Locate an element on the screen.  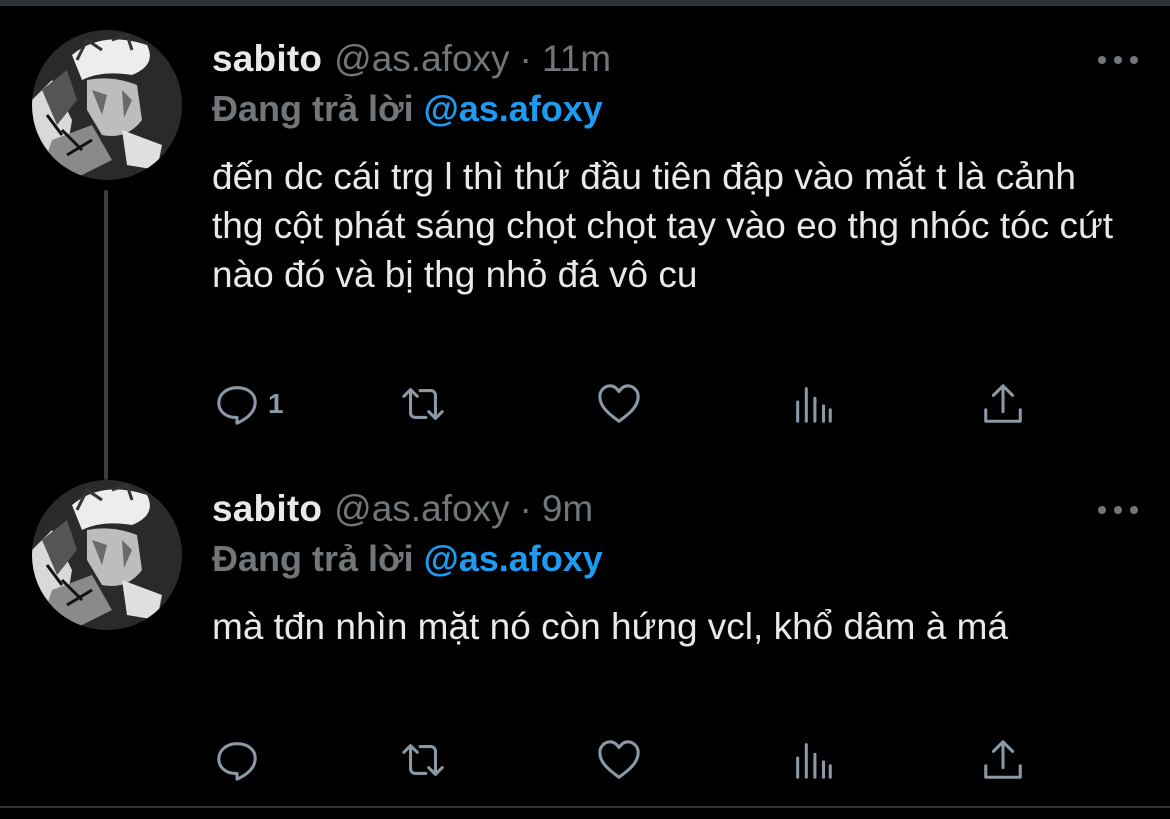
reply-count: 1 is located at coordinates (276, 403).